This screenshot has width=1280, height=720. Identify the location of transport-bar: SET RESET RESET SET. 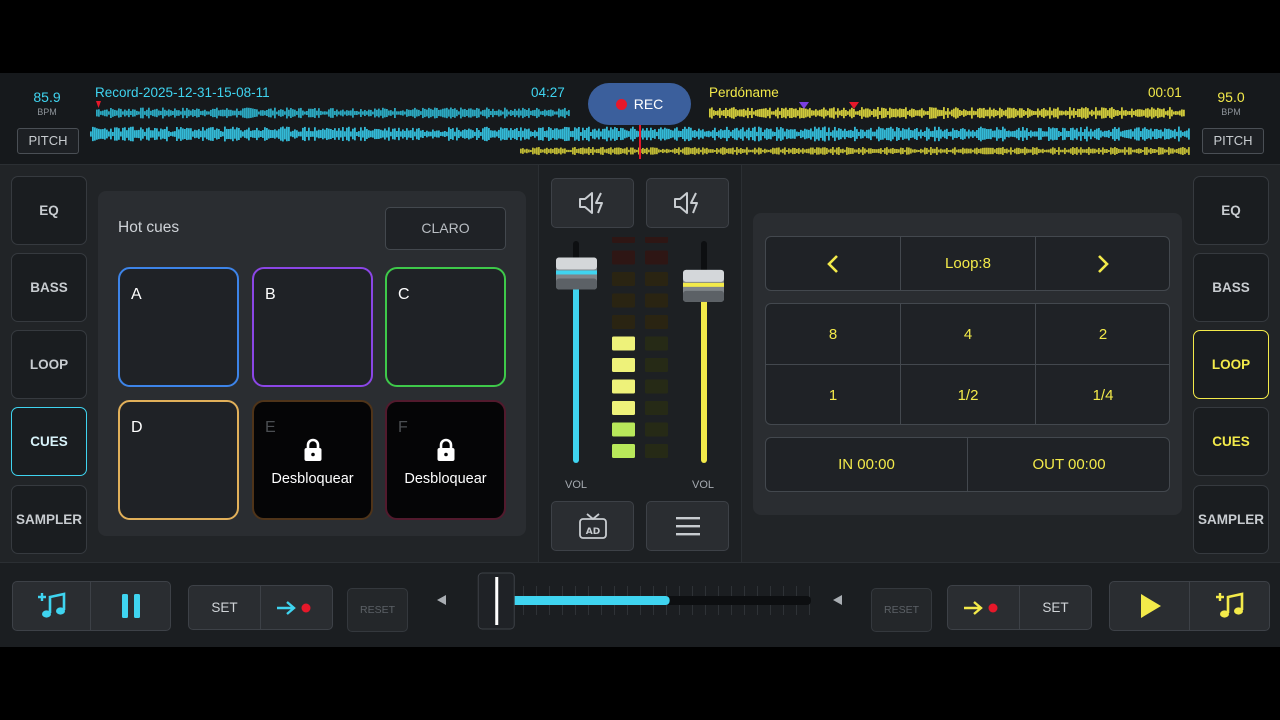
(640, 604).